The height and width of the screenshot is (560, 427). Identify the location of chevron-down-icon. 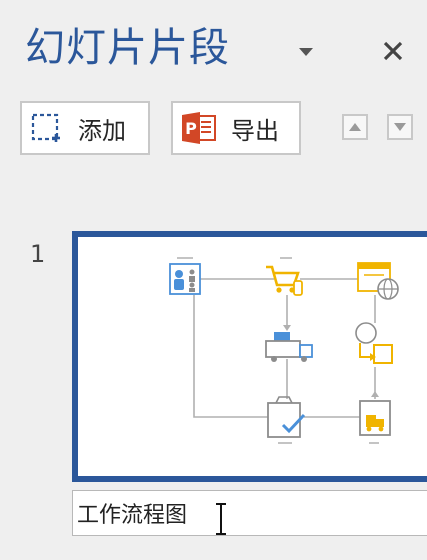
(306, 52).